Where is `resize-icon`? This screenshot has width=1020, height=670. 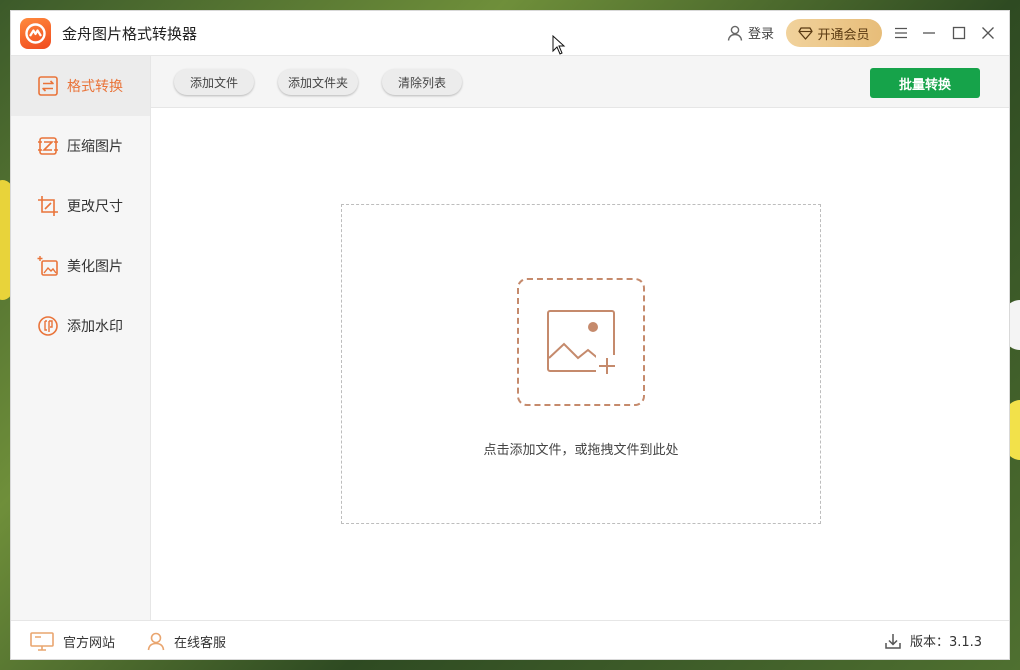
resize-icon is located at coordinates (48, 206).